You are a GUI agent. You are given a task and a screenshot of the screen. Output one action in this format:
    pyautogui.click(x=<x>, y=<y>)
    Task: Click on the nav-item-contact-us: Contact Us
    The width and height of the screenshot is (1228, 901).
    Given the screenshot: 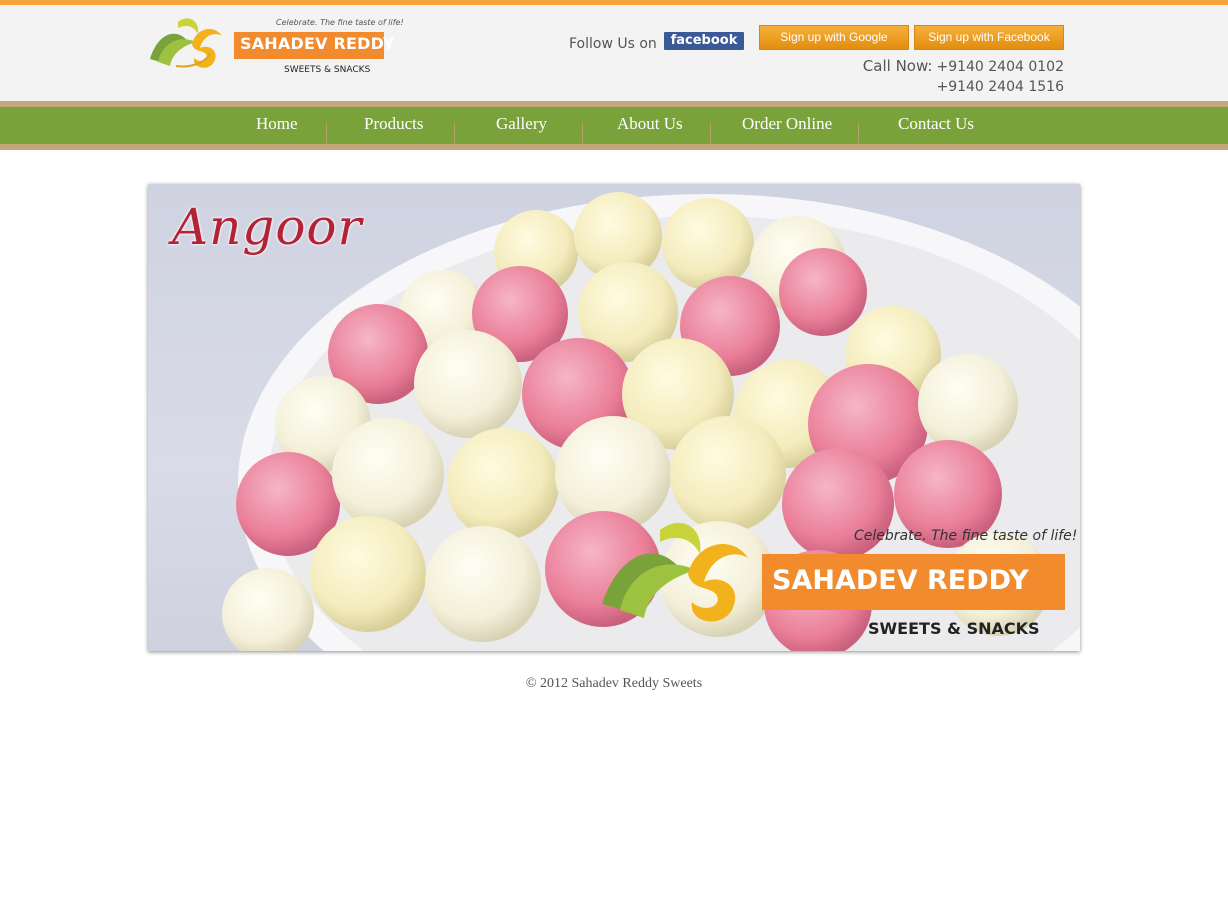 What is the action you would take?
    pyautogui.click(x=936, y=125)
    